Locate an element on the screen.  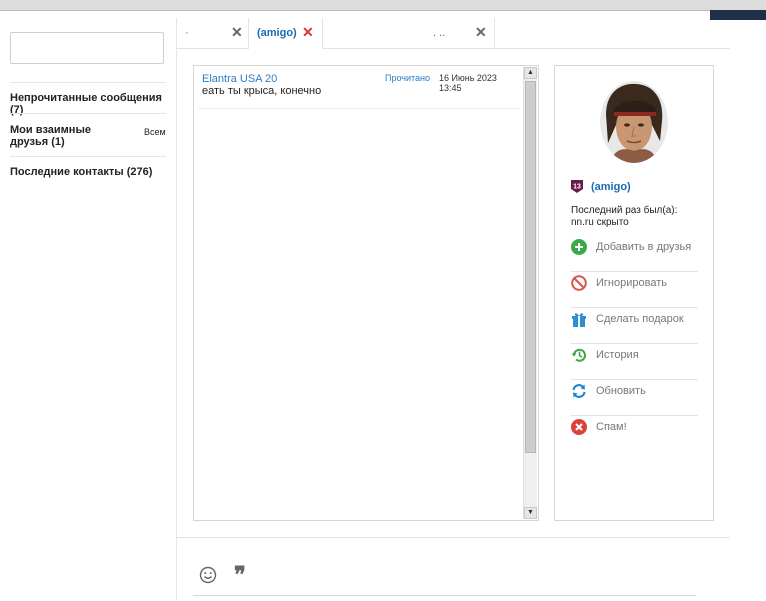
action-label: Игнорировать is located at coordinates (631, 283).